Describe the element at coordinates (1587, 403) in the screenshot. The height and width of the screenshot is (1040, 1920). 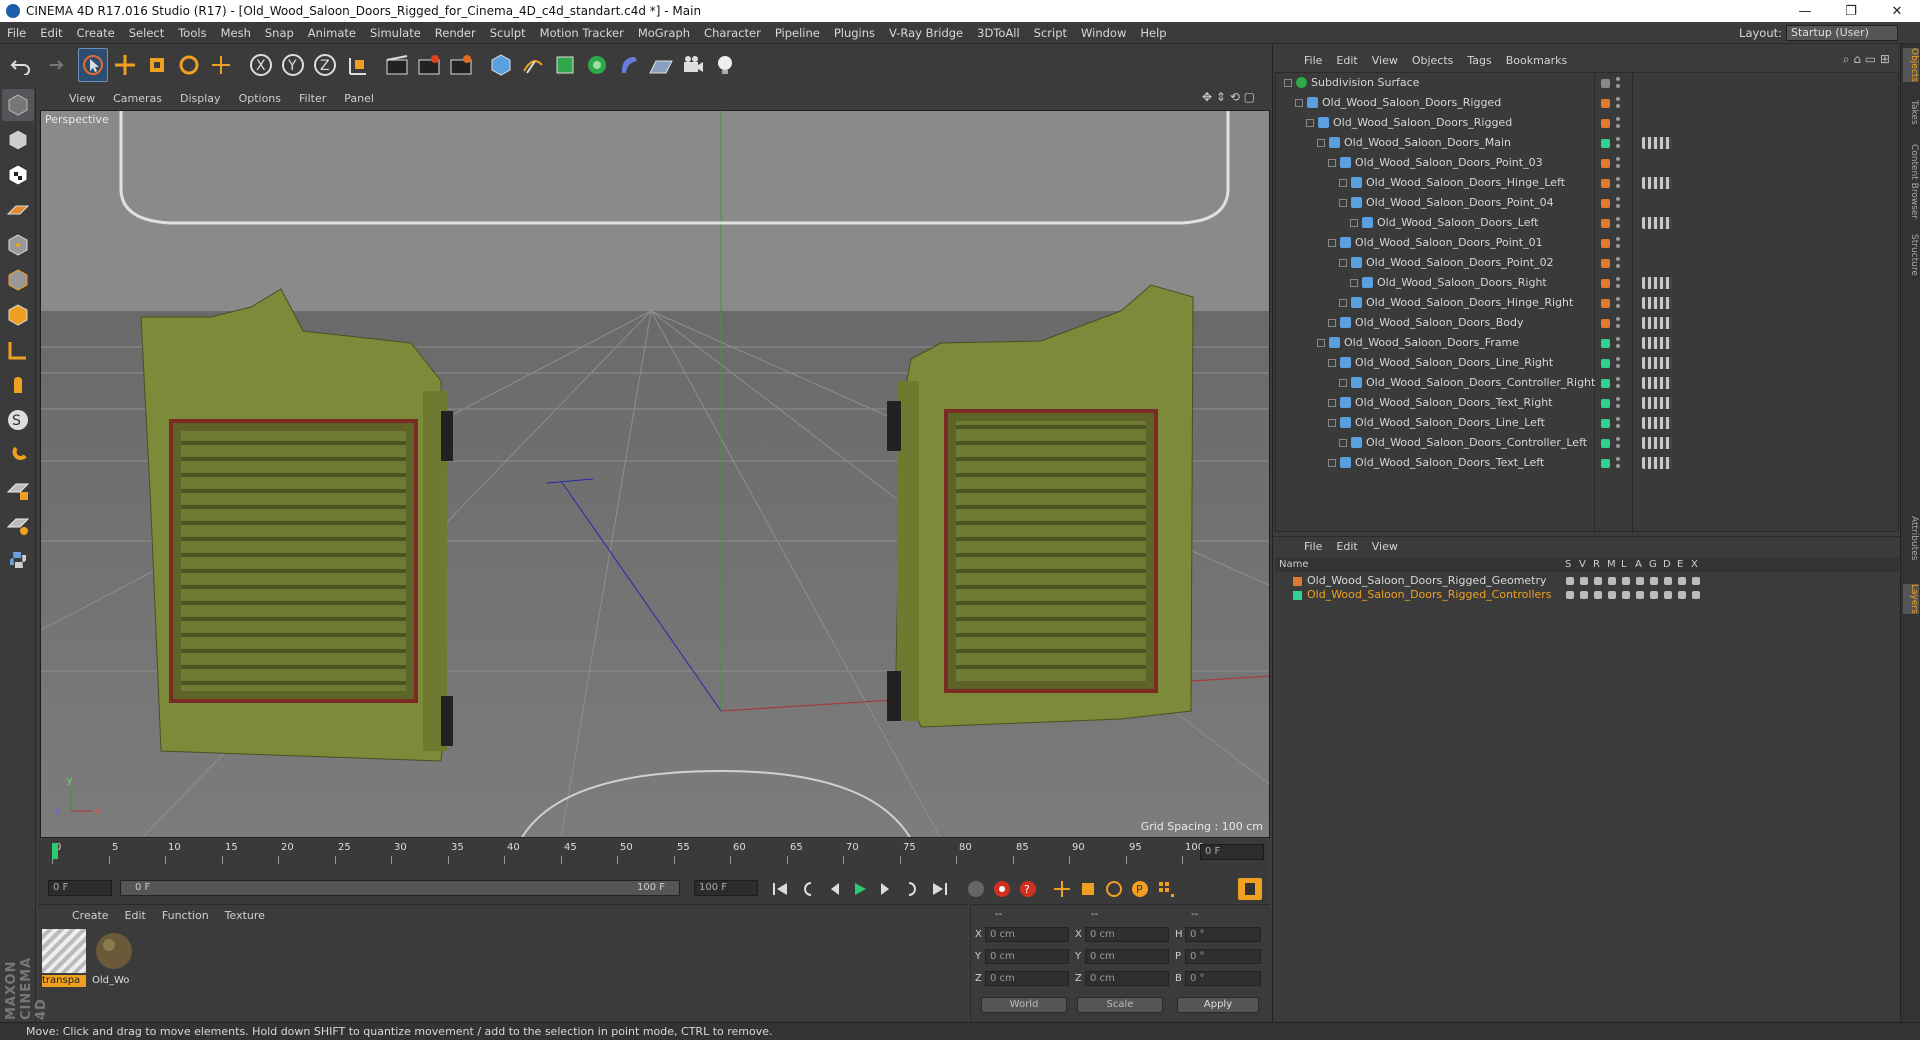
I see `object-row: Old_Wood_Saloon_Doors_Text_Right` at that location.